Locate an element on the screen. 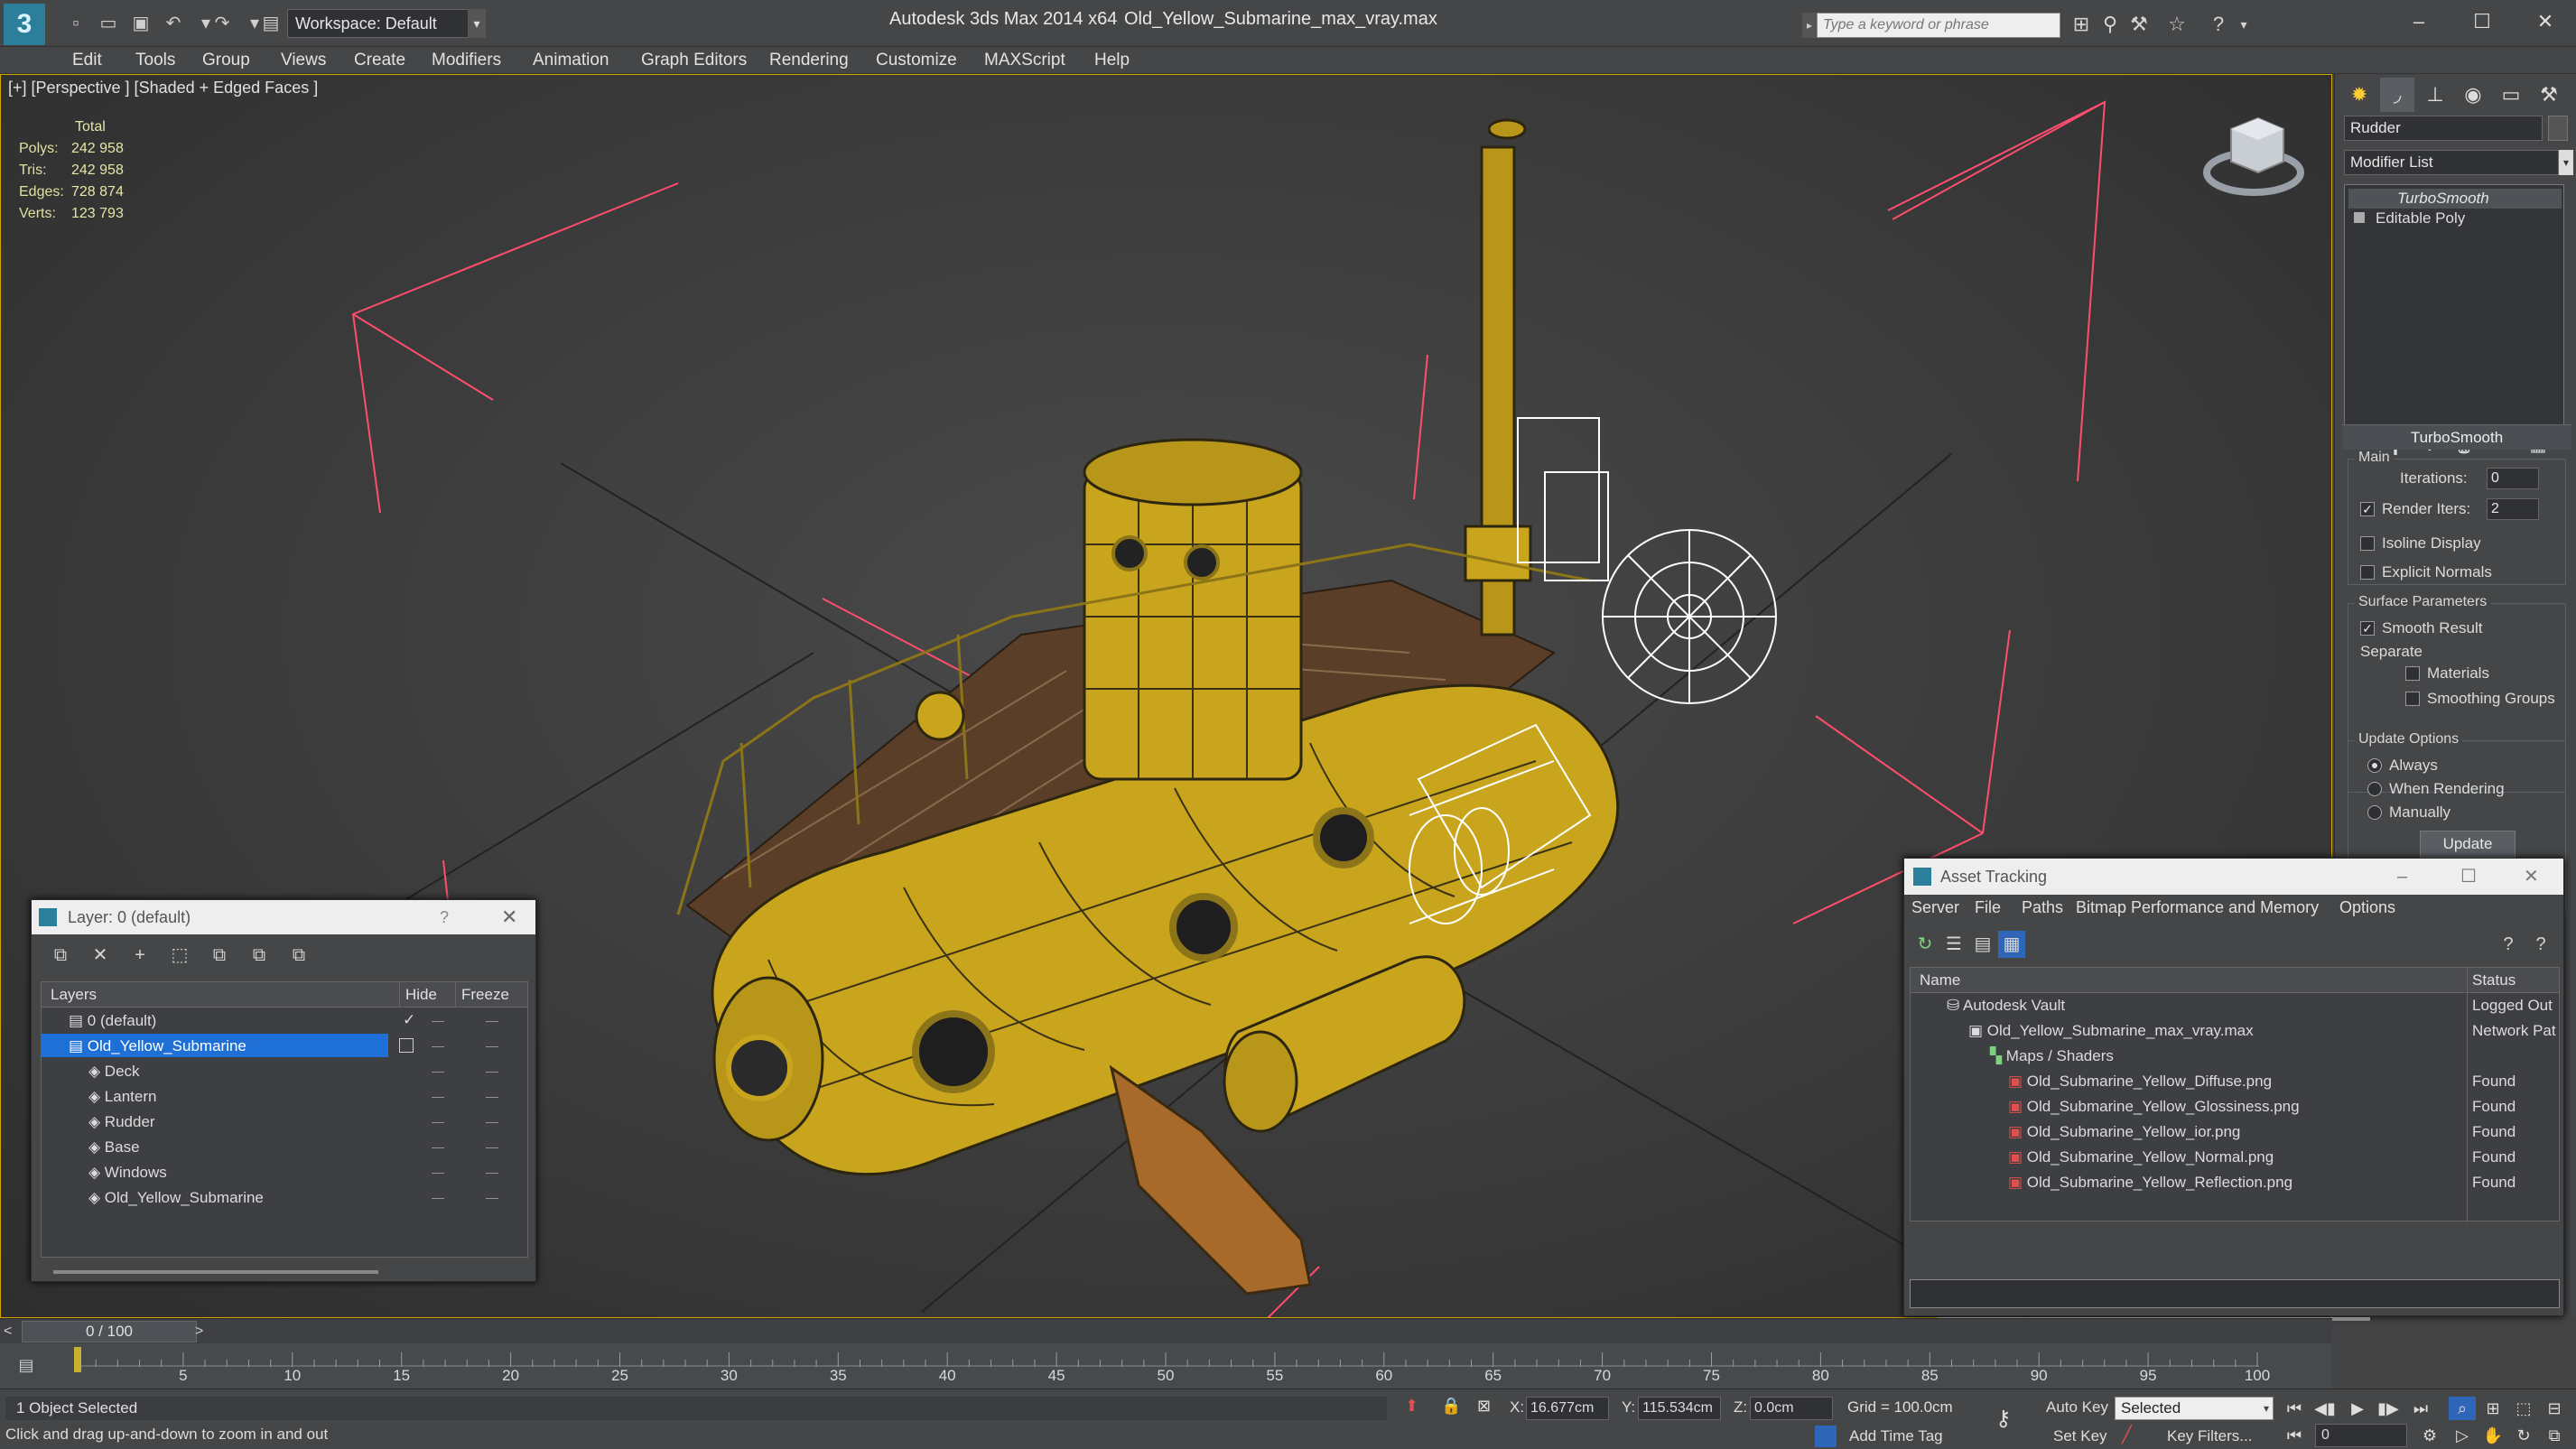 The height and width of the screenshot is (1449, 2576). update-when-rendering-radio is located at coordinates (2374, 789).